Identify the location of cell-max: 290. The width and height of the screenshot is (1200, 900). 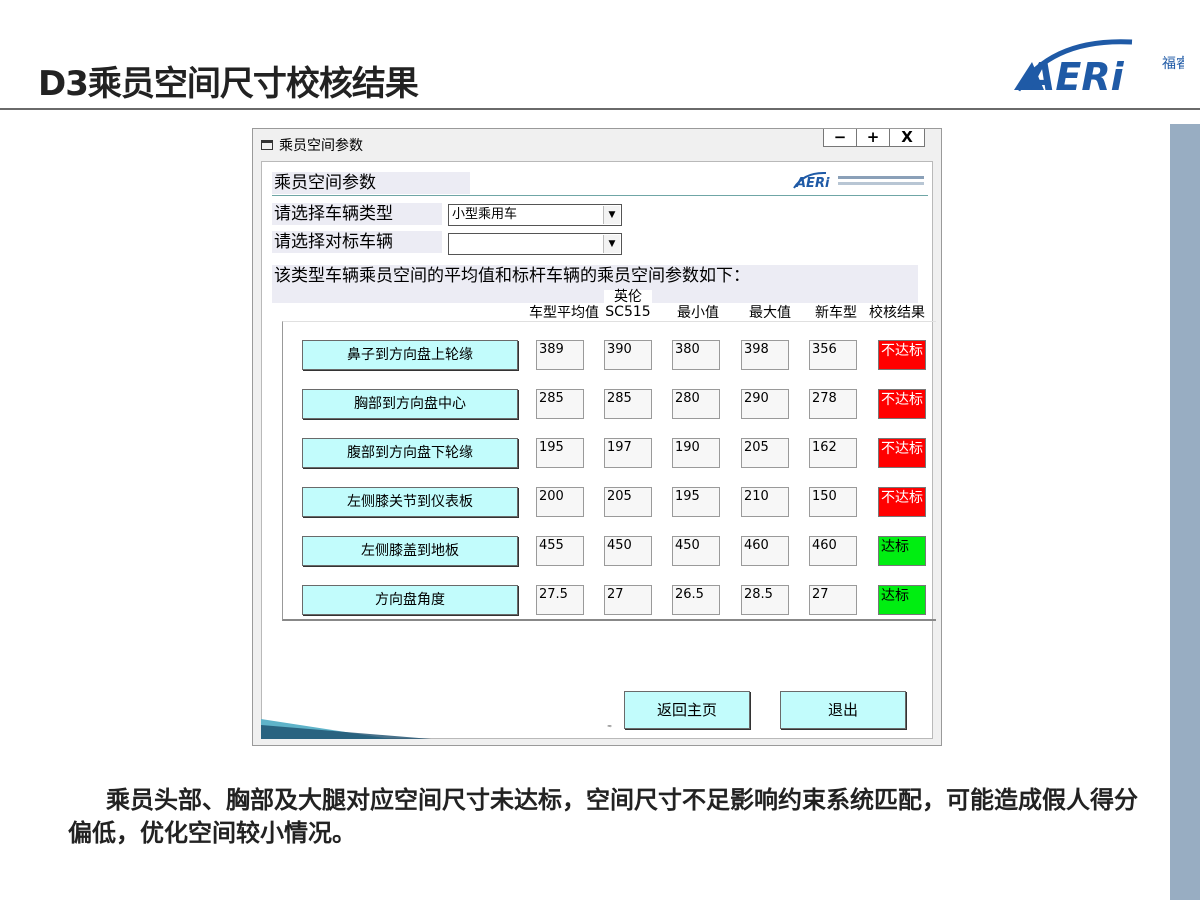
(765, 404).